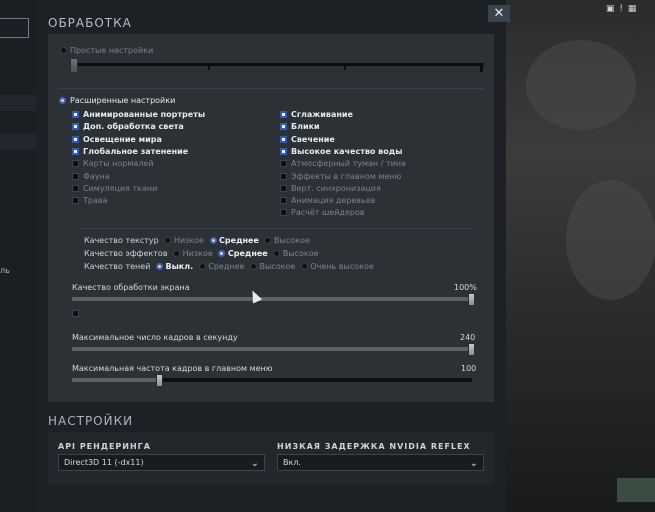  I want to click on shadow-high-label: Высокое, so click(277, 266).